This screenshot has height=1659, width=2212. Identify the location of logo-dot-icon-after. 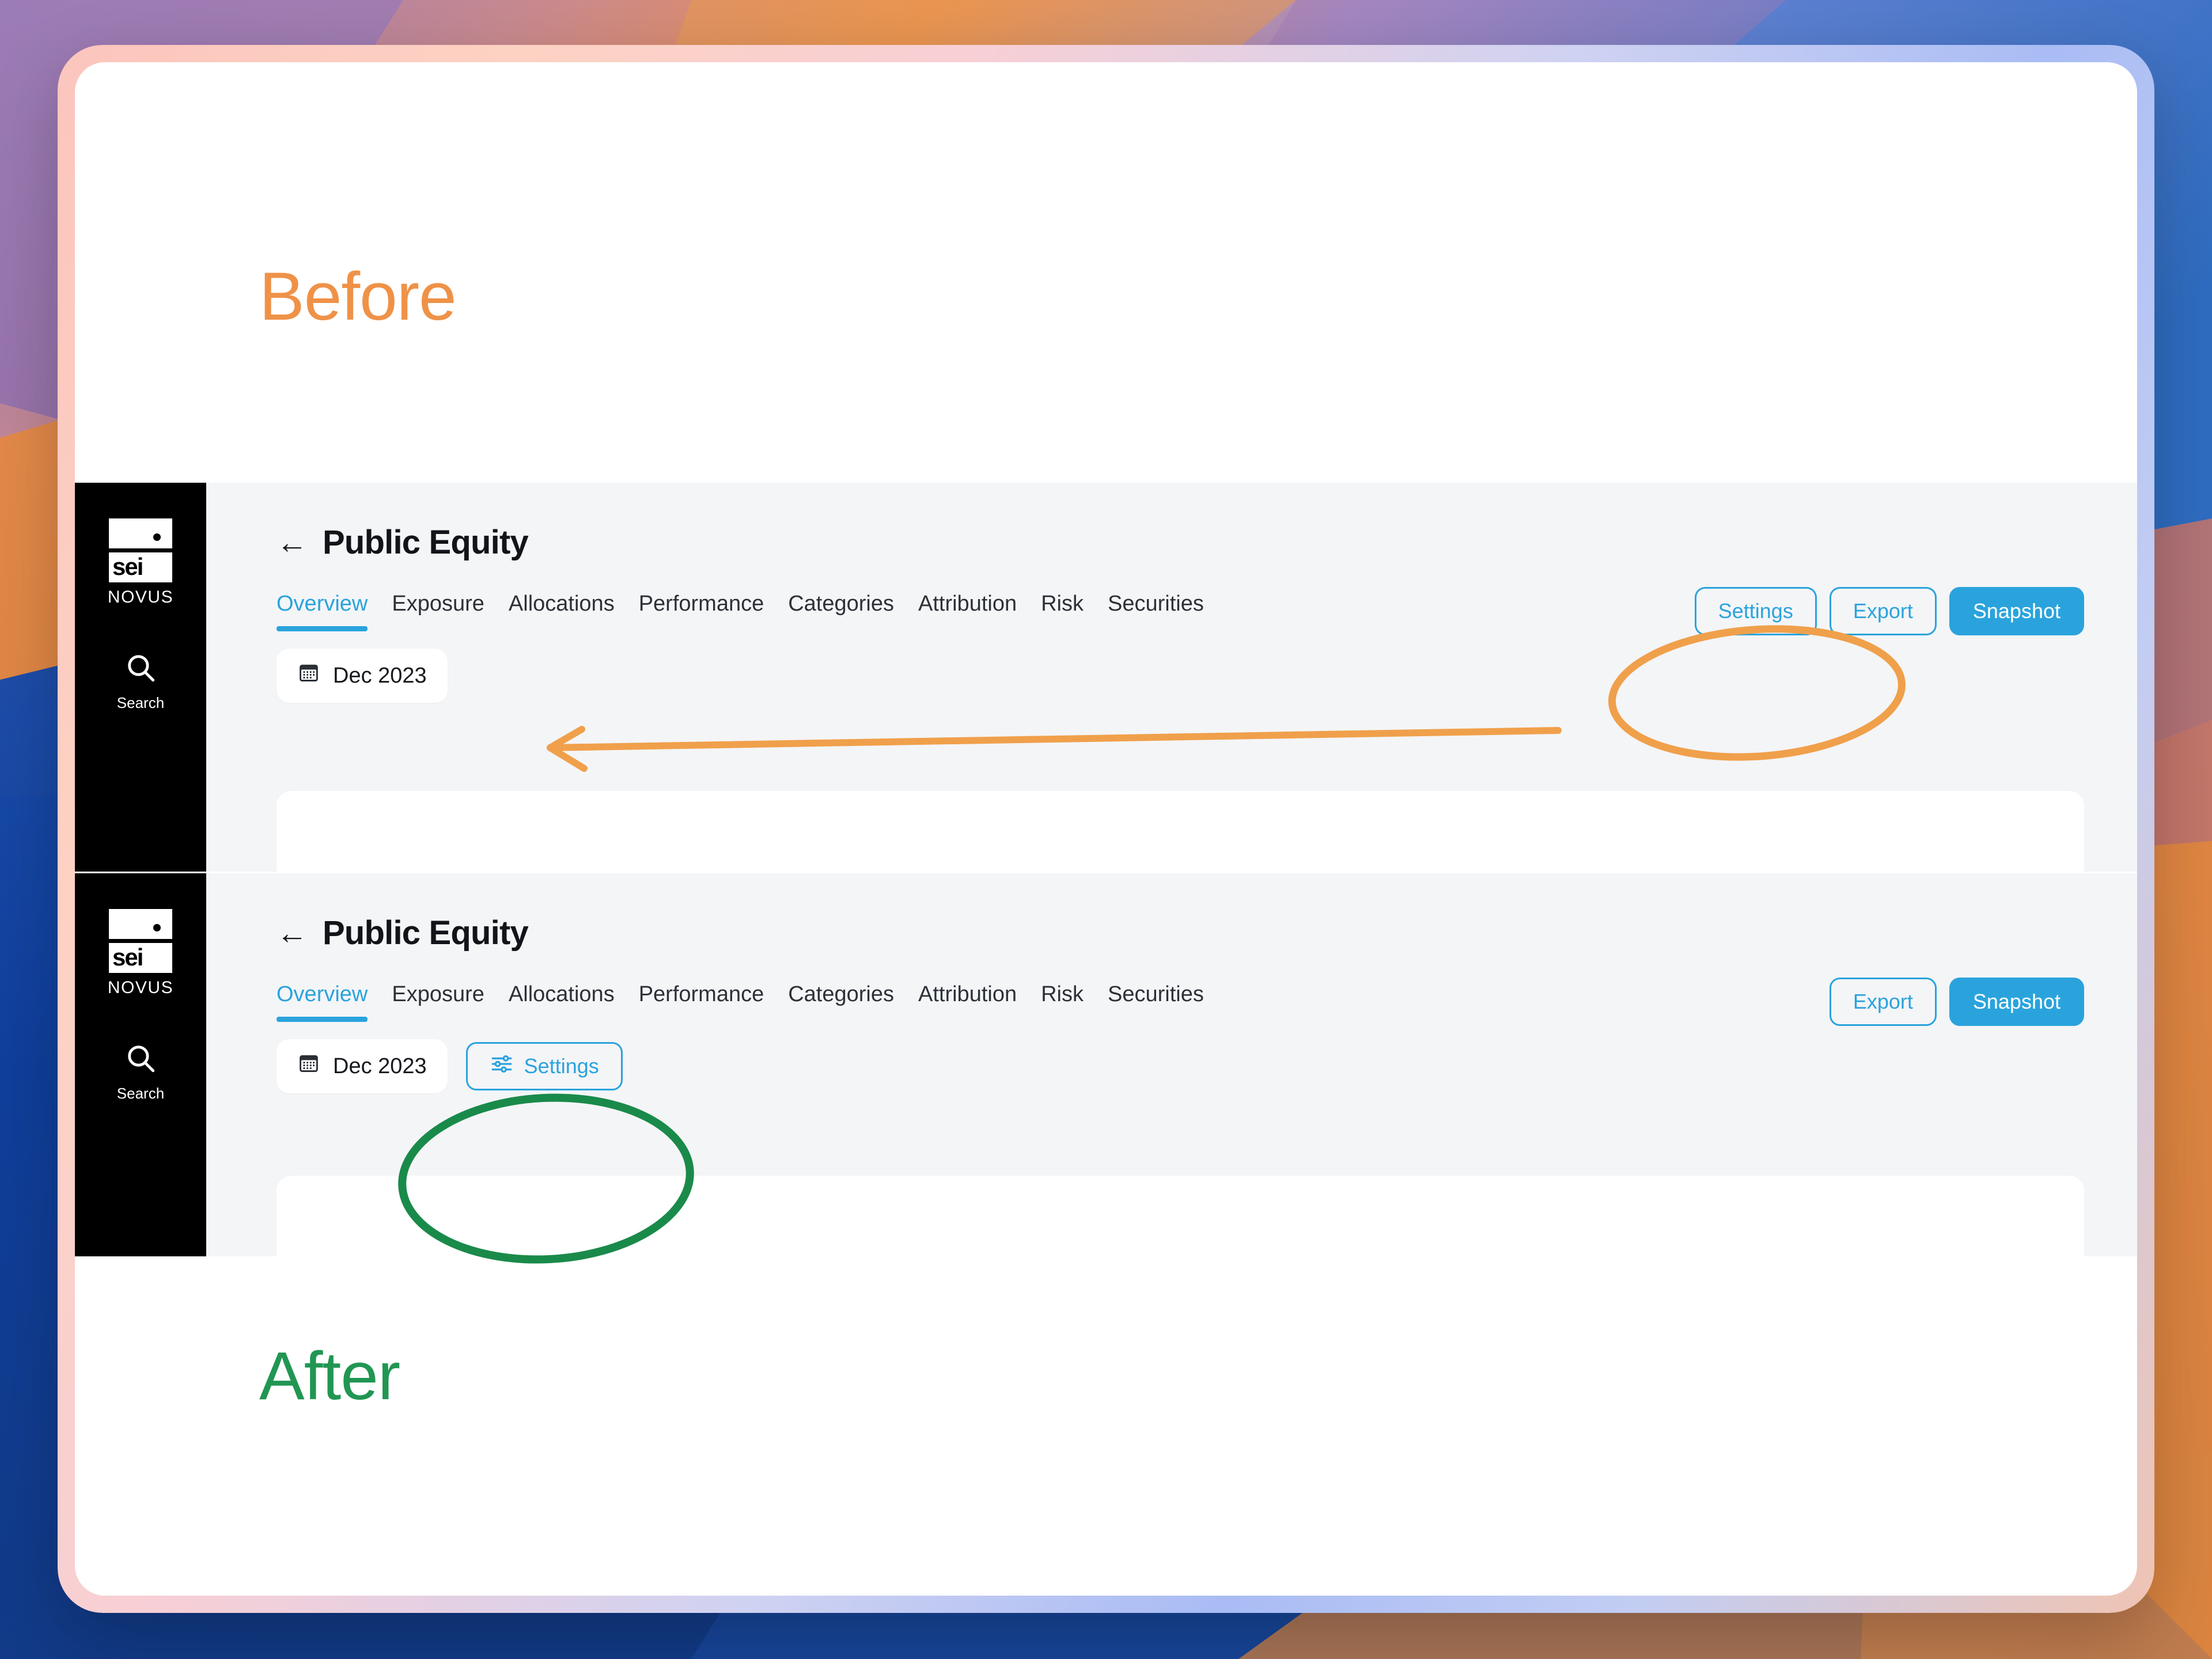
(157, 927).